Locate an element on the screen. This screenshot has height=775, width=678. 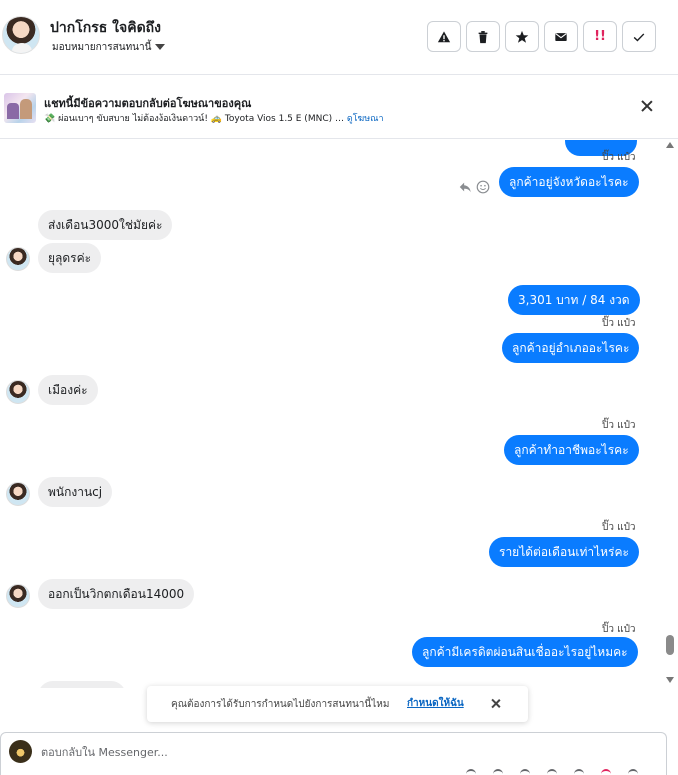
message-bubble-incoming: ยุลุดรค่ะ is located at coordinates (70, 258).